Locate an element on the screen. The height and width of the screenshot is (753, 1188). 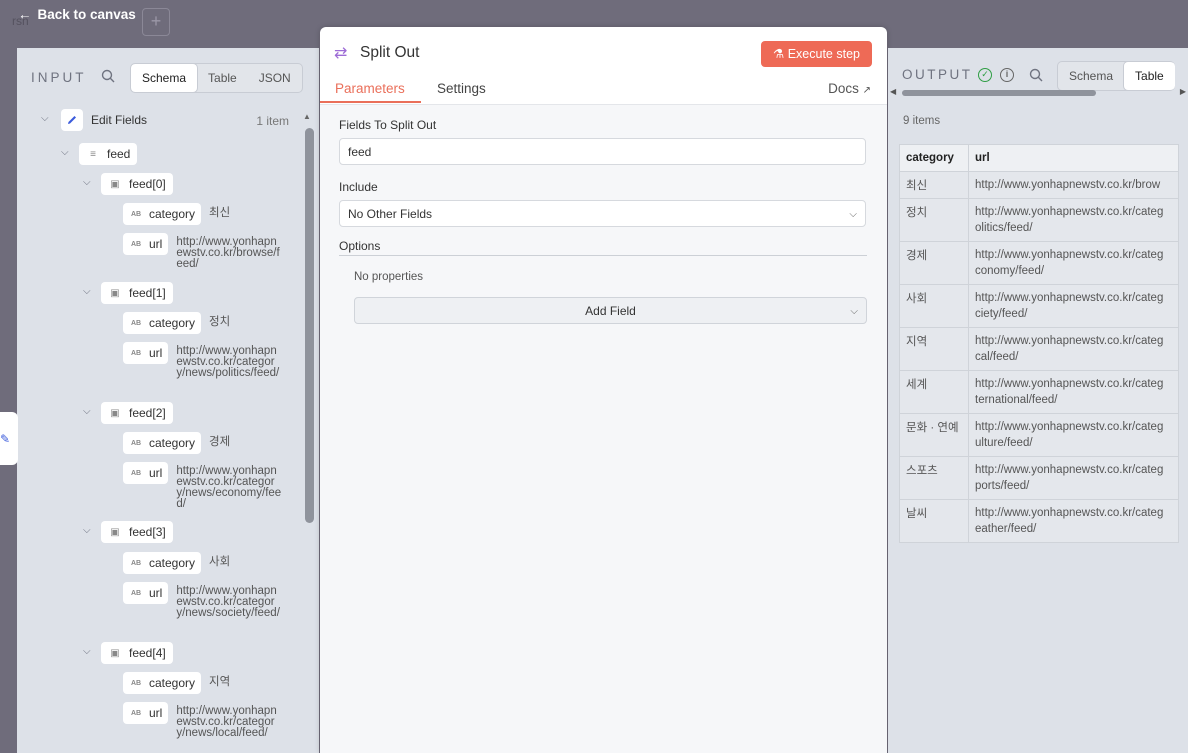
category-cell: 경제 is located at coordinates (934, 263).